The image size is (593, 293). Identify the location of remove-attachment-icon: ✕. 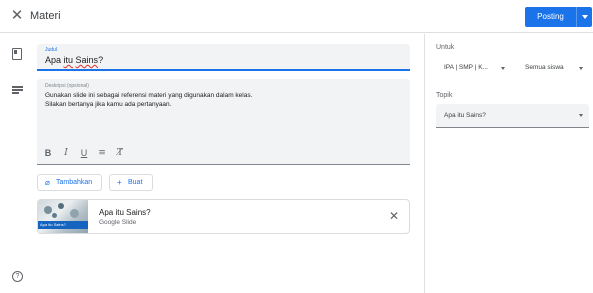
(394, 216).